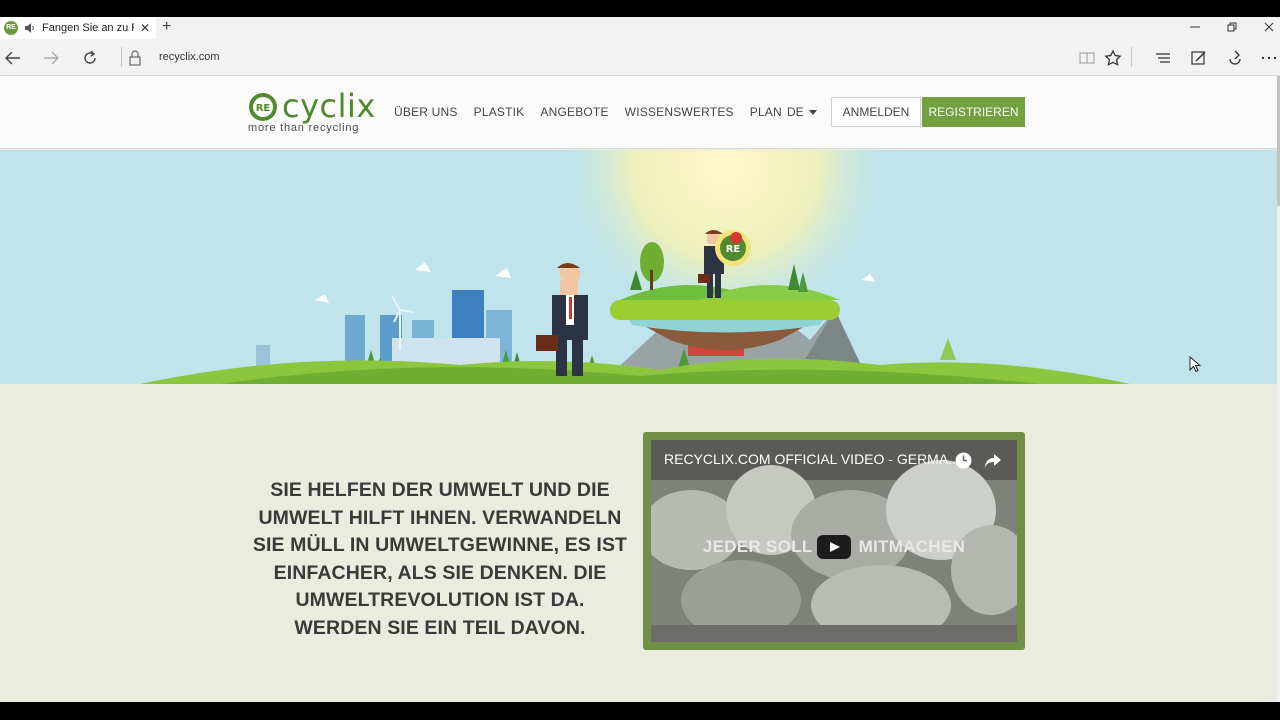 The width and height of the screenshot is (1280, 720). What do you see at coordinates (1232, 27) in the screenshot?
I see `restore-icon` at bounding box center [1232, 27].